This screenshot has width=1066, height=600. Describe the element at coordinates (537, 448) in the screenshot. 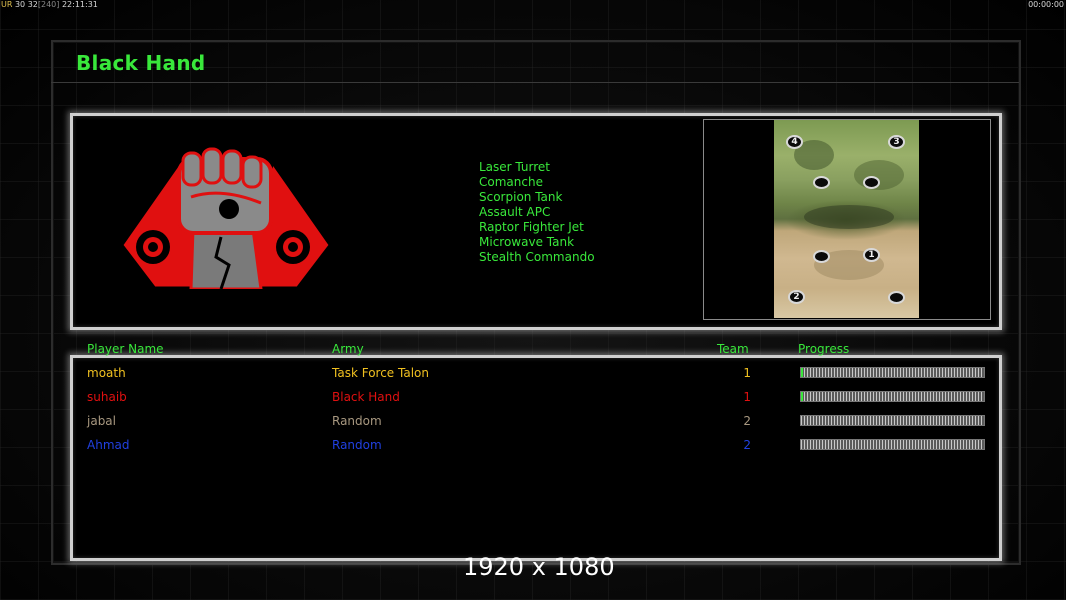

I see `player-row: Ahmad Random 2` at that location.